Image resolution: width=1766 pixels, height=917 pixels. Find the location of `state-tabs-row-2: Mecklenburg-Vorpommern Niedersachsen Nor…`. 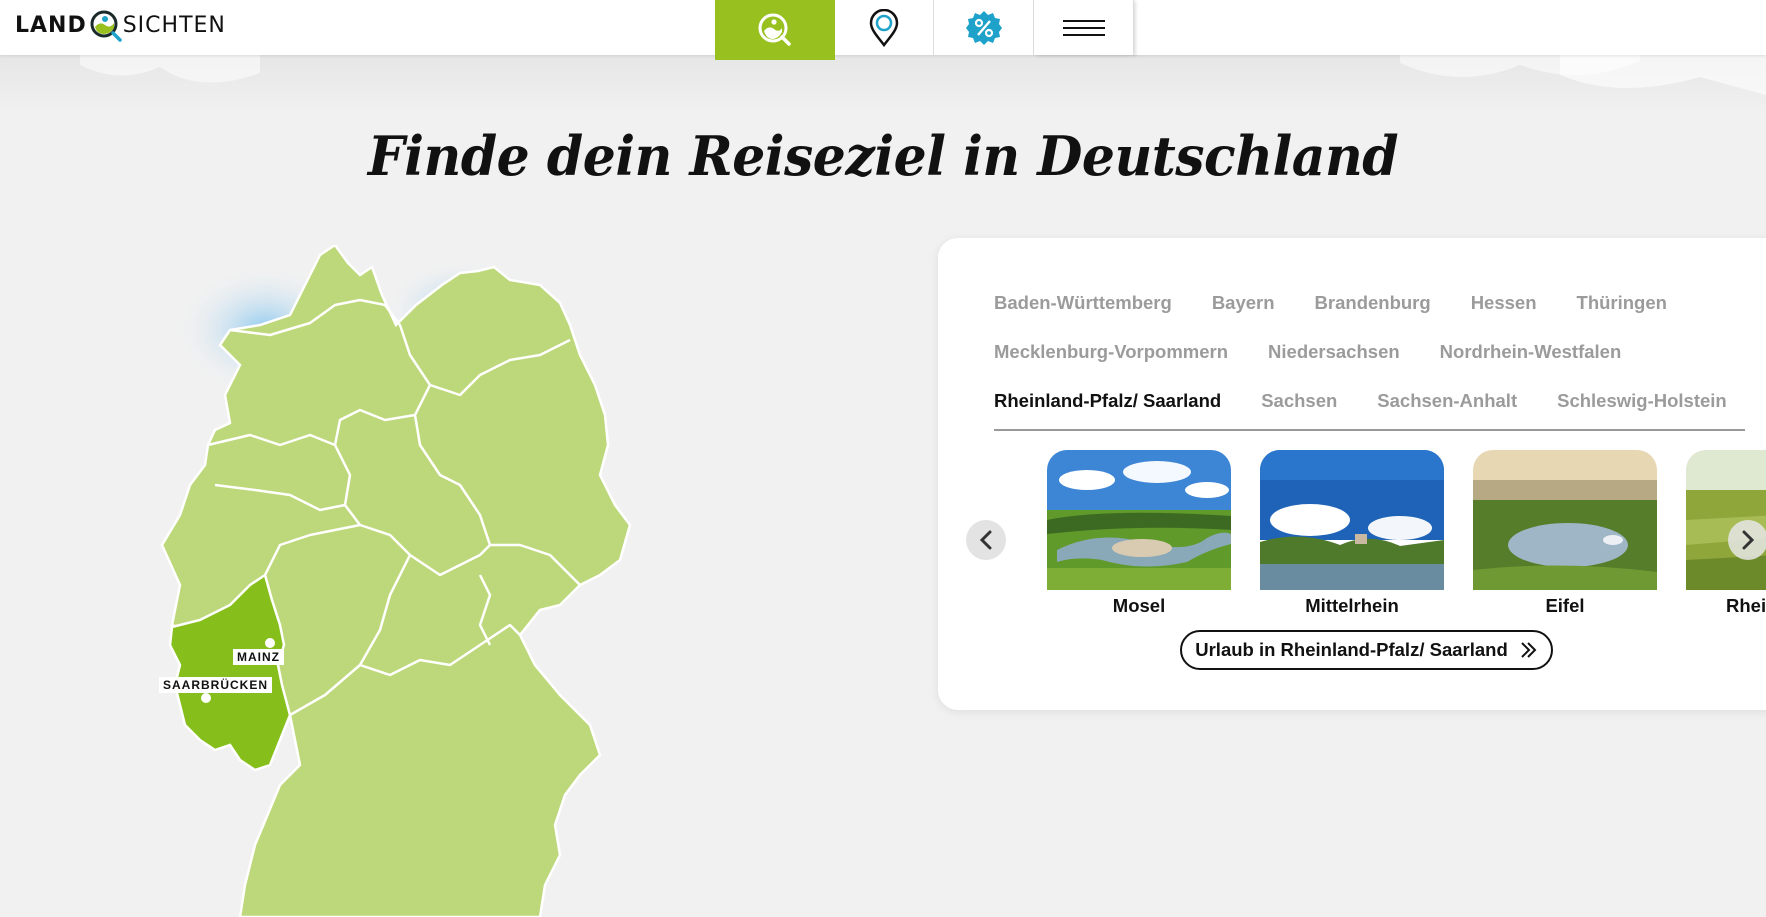

state-tabs-row-2: Mecklenburg-Vorpommern Niedersachsen Nor… is located at coordinates (1374, 351).